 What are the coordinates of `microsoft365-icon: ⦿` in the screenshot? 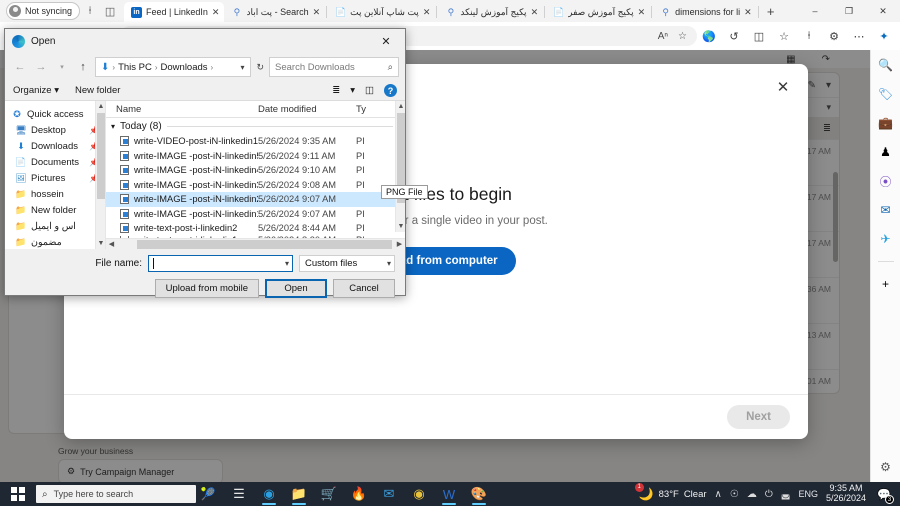 It's located at (886, 181).